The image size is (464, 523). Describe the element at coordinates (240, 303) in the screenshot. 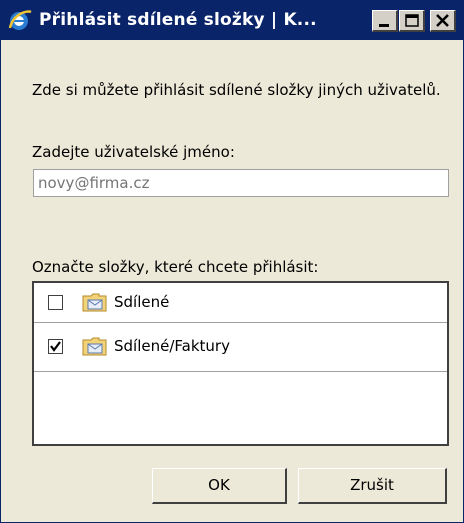

I see `list-item: Sdílené` at that location.